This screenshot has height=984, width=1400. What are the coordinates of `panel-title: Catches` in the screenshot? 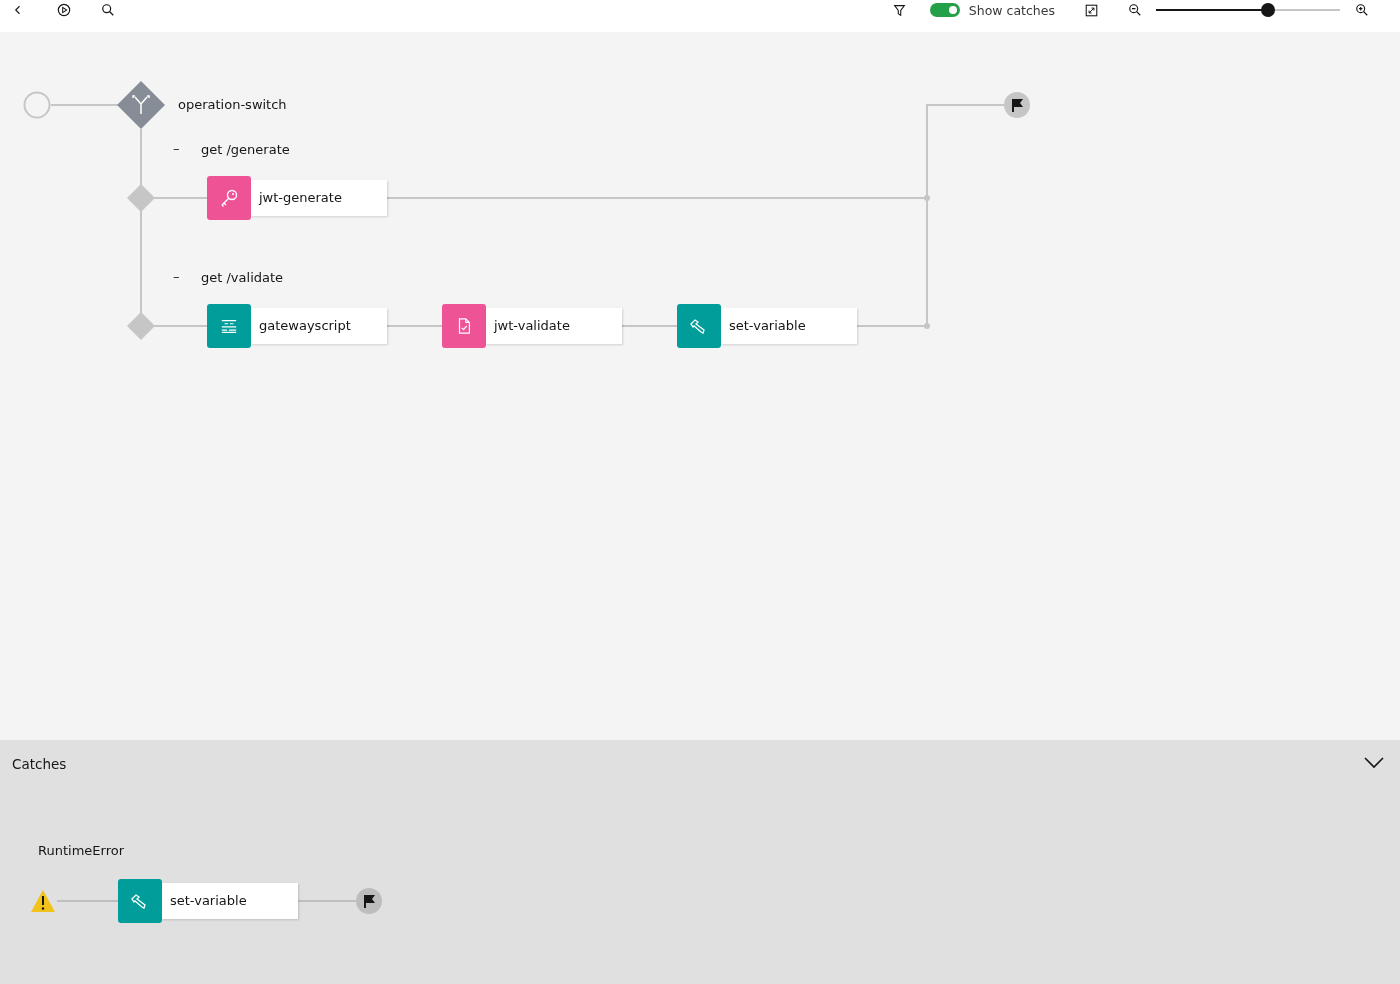 It's located at (39, 764).